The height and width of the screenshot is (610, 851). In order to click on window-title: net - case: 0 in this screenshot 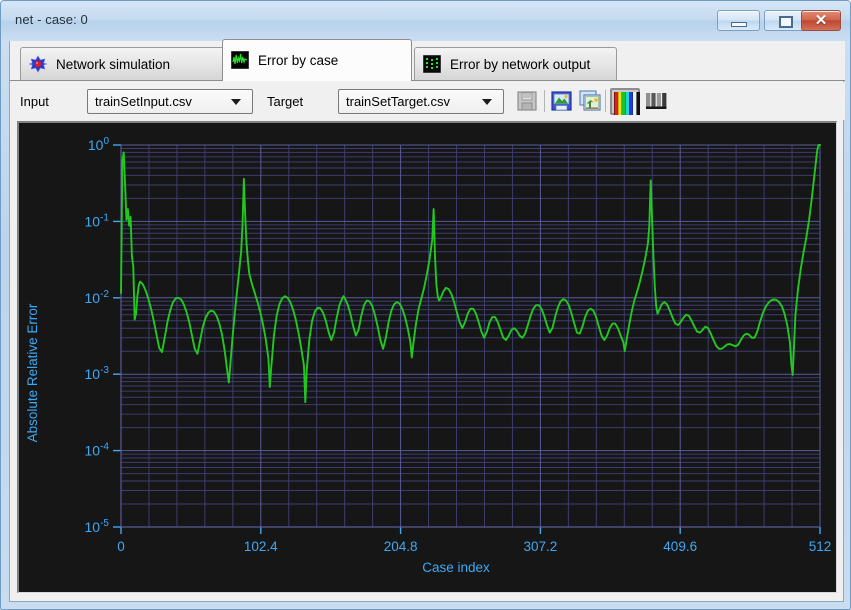, I will do `click(51, 19)`.